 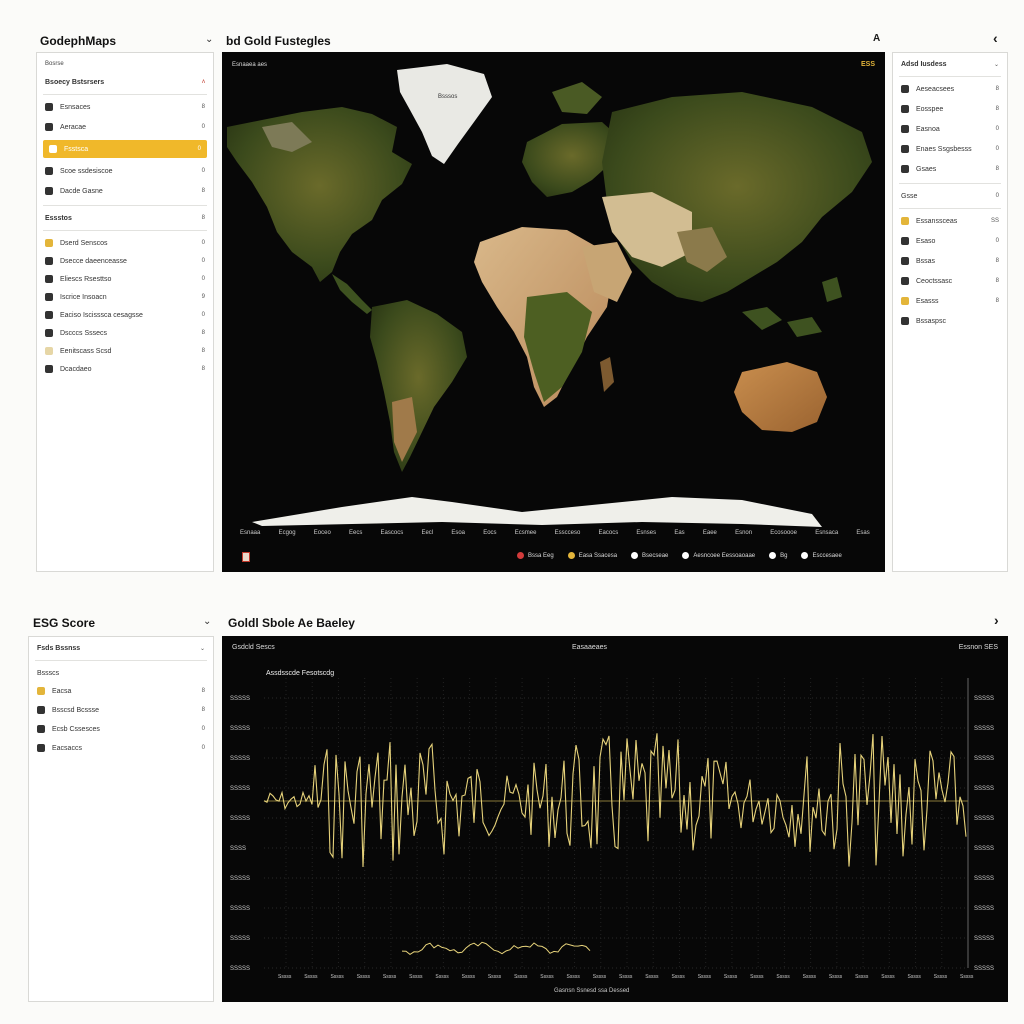 What do you see at coordinates (950, 64) in the screenshot?
I see `right-sidebar-header: Adsd Iusdess ⌄` at bounding box center [950, 64].